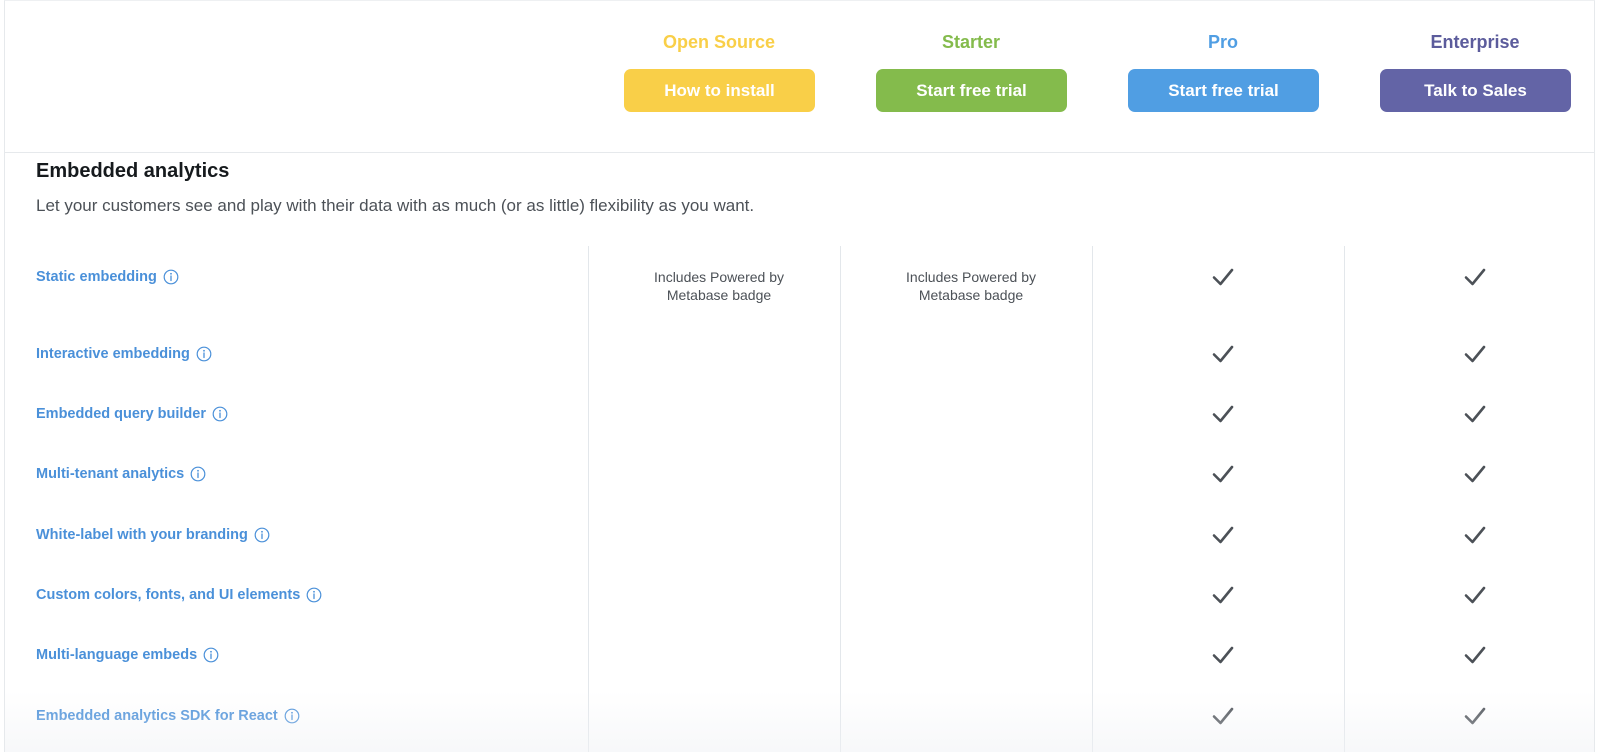  What do you see at coordinates (133, 171) in the screenshot?
I see `section-title: Embedded analytics` at bounding box center [133, 171].